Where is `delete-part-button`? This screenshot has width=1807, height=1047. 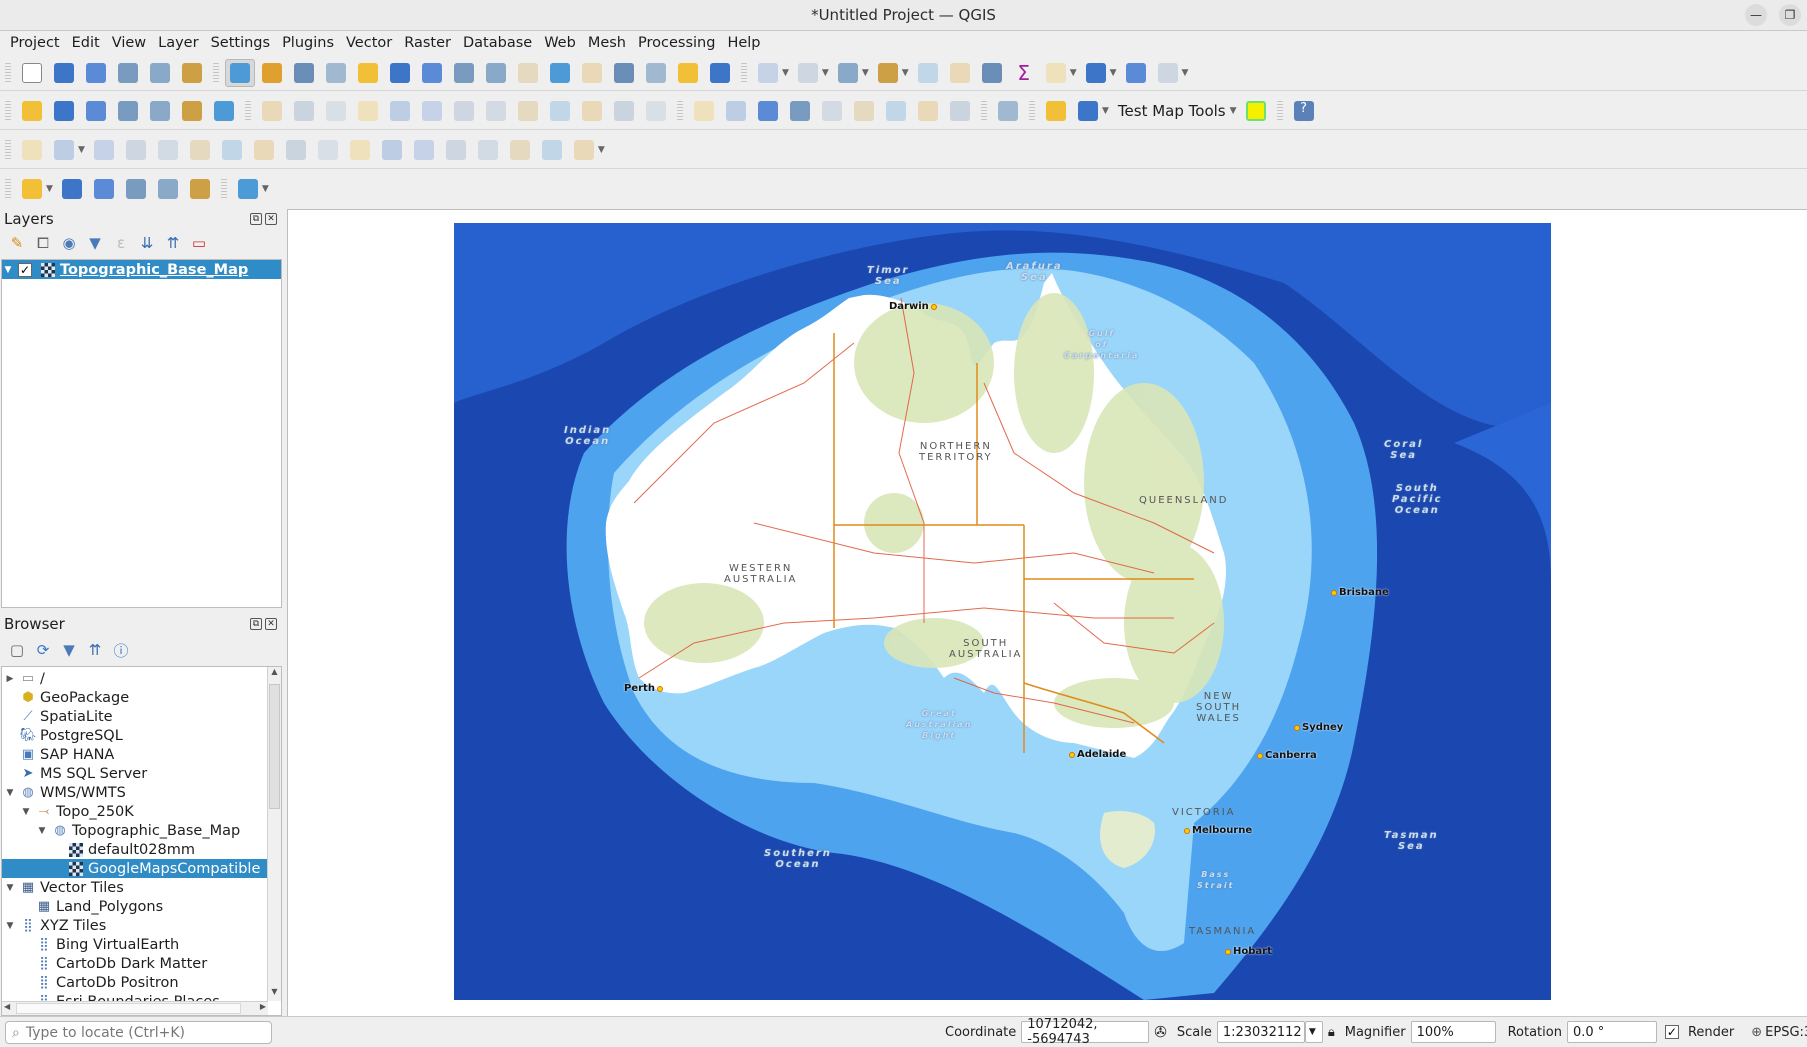 delete-part-button is located at coordinates (200, 150).